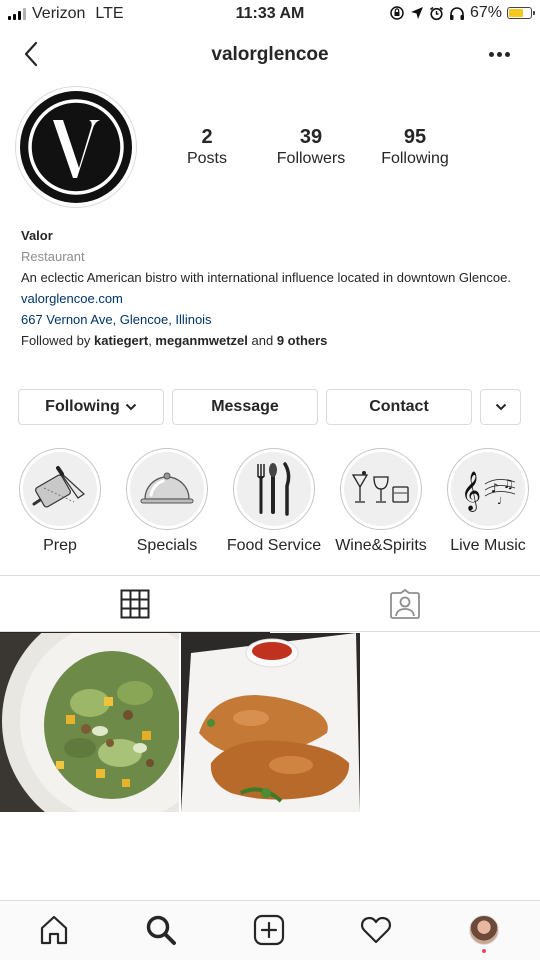 This screenshot has width=540, height=960. What do you see at coordinates (415, 137) in the screenshot?
I see `following-count: 95` at bounding box center [415, 137].